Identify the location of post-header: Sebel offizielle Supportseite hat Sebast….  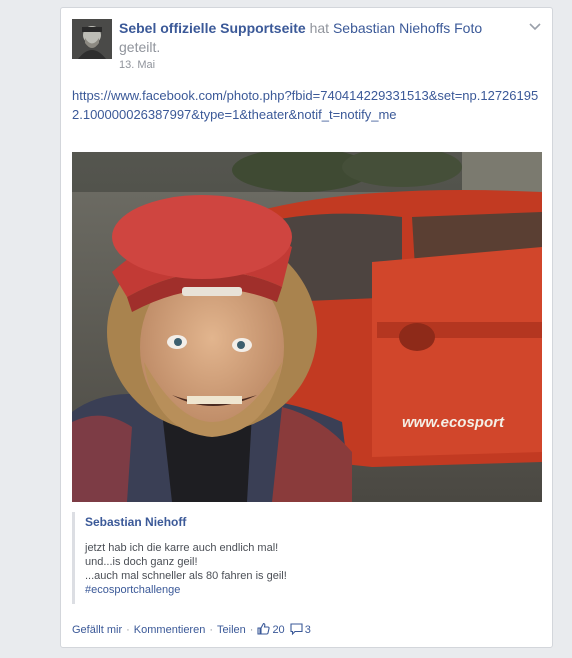
(319, 38).